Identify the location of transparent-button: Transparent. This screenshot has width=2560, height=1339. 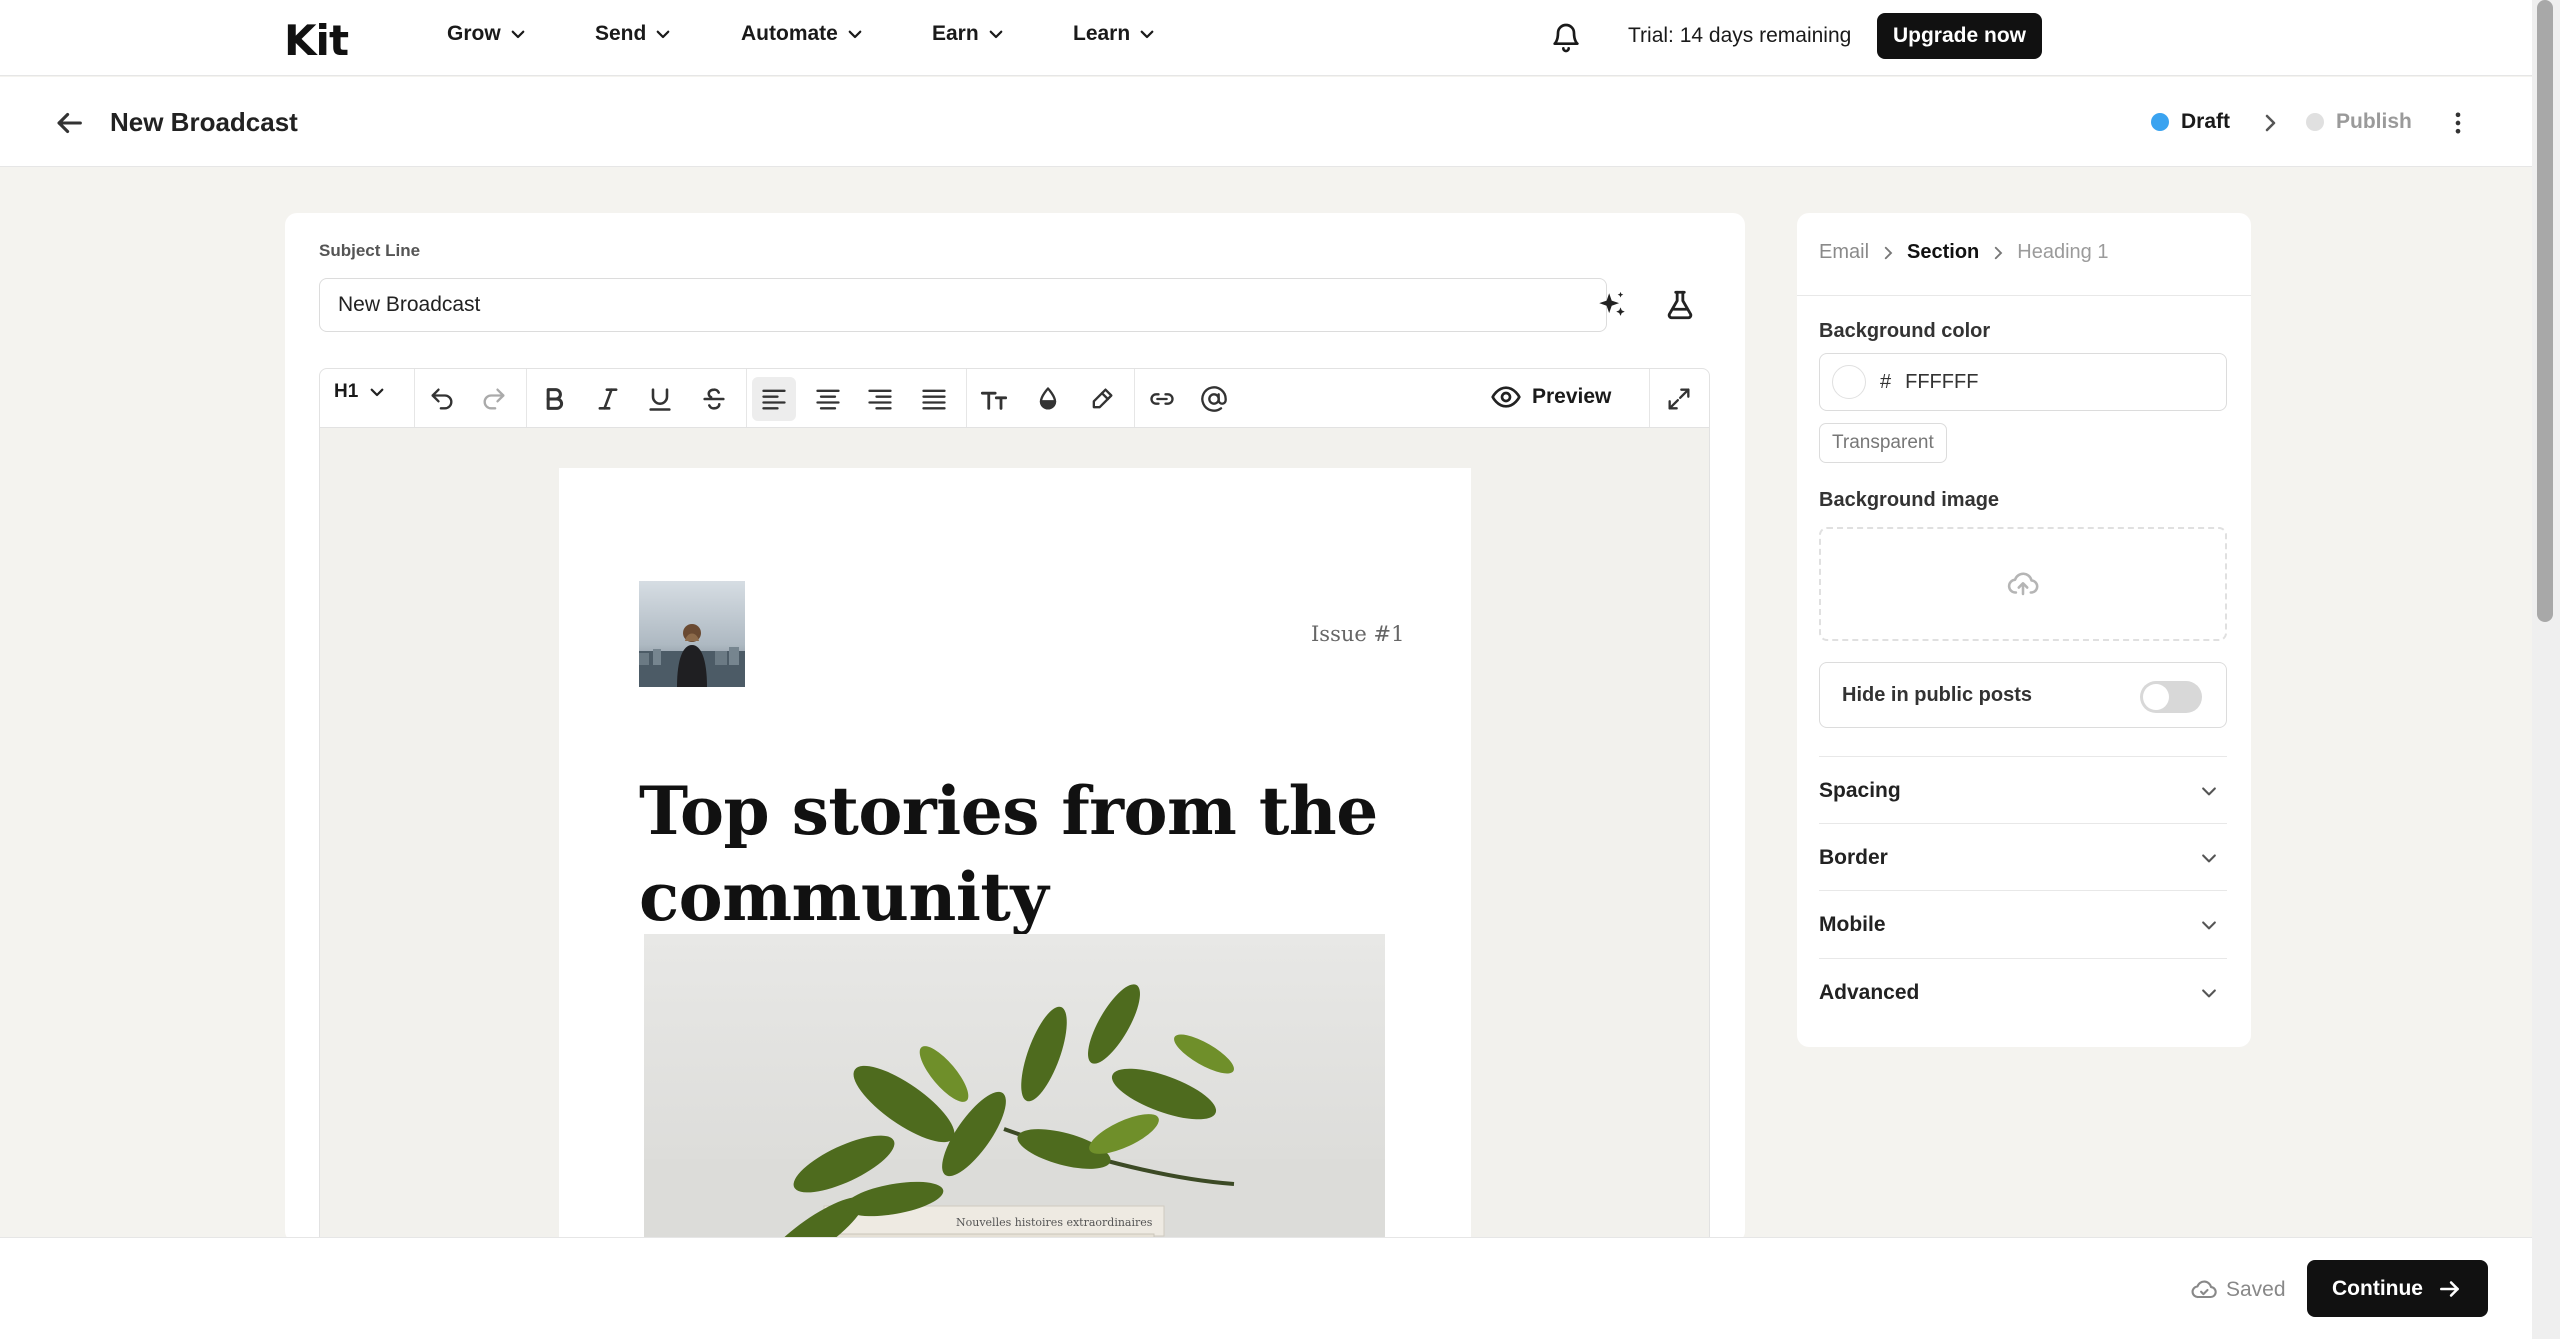
(1883, 443).